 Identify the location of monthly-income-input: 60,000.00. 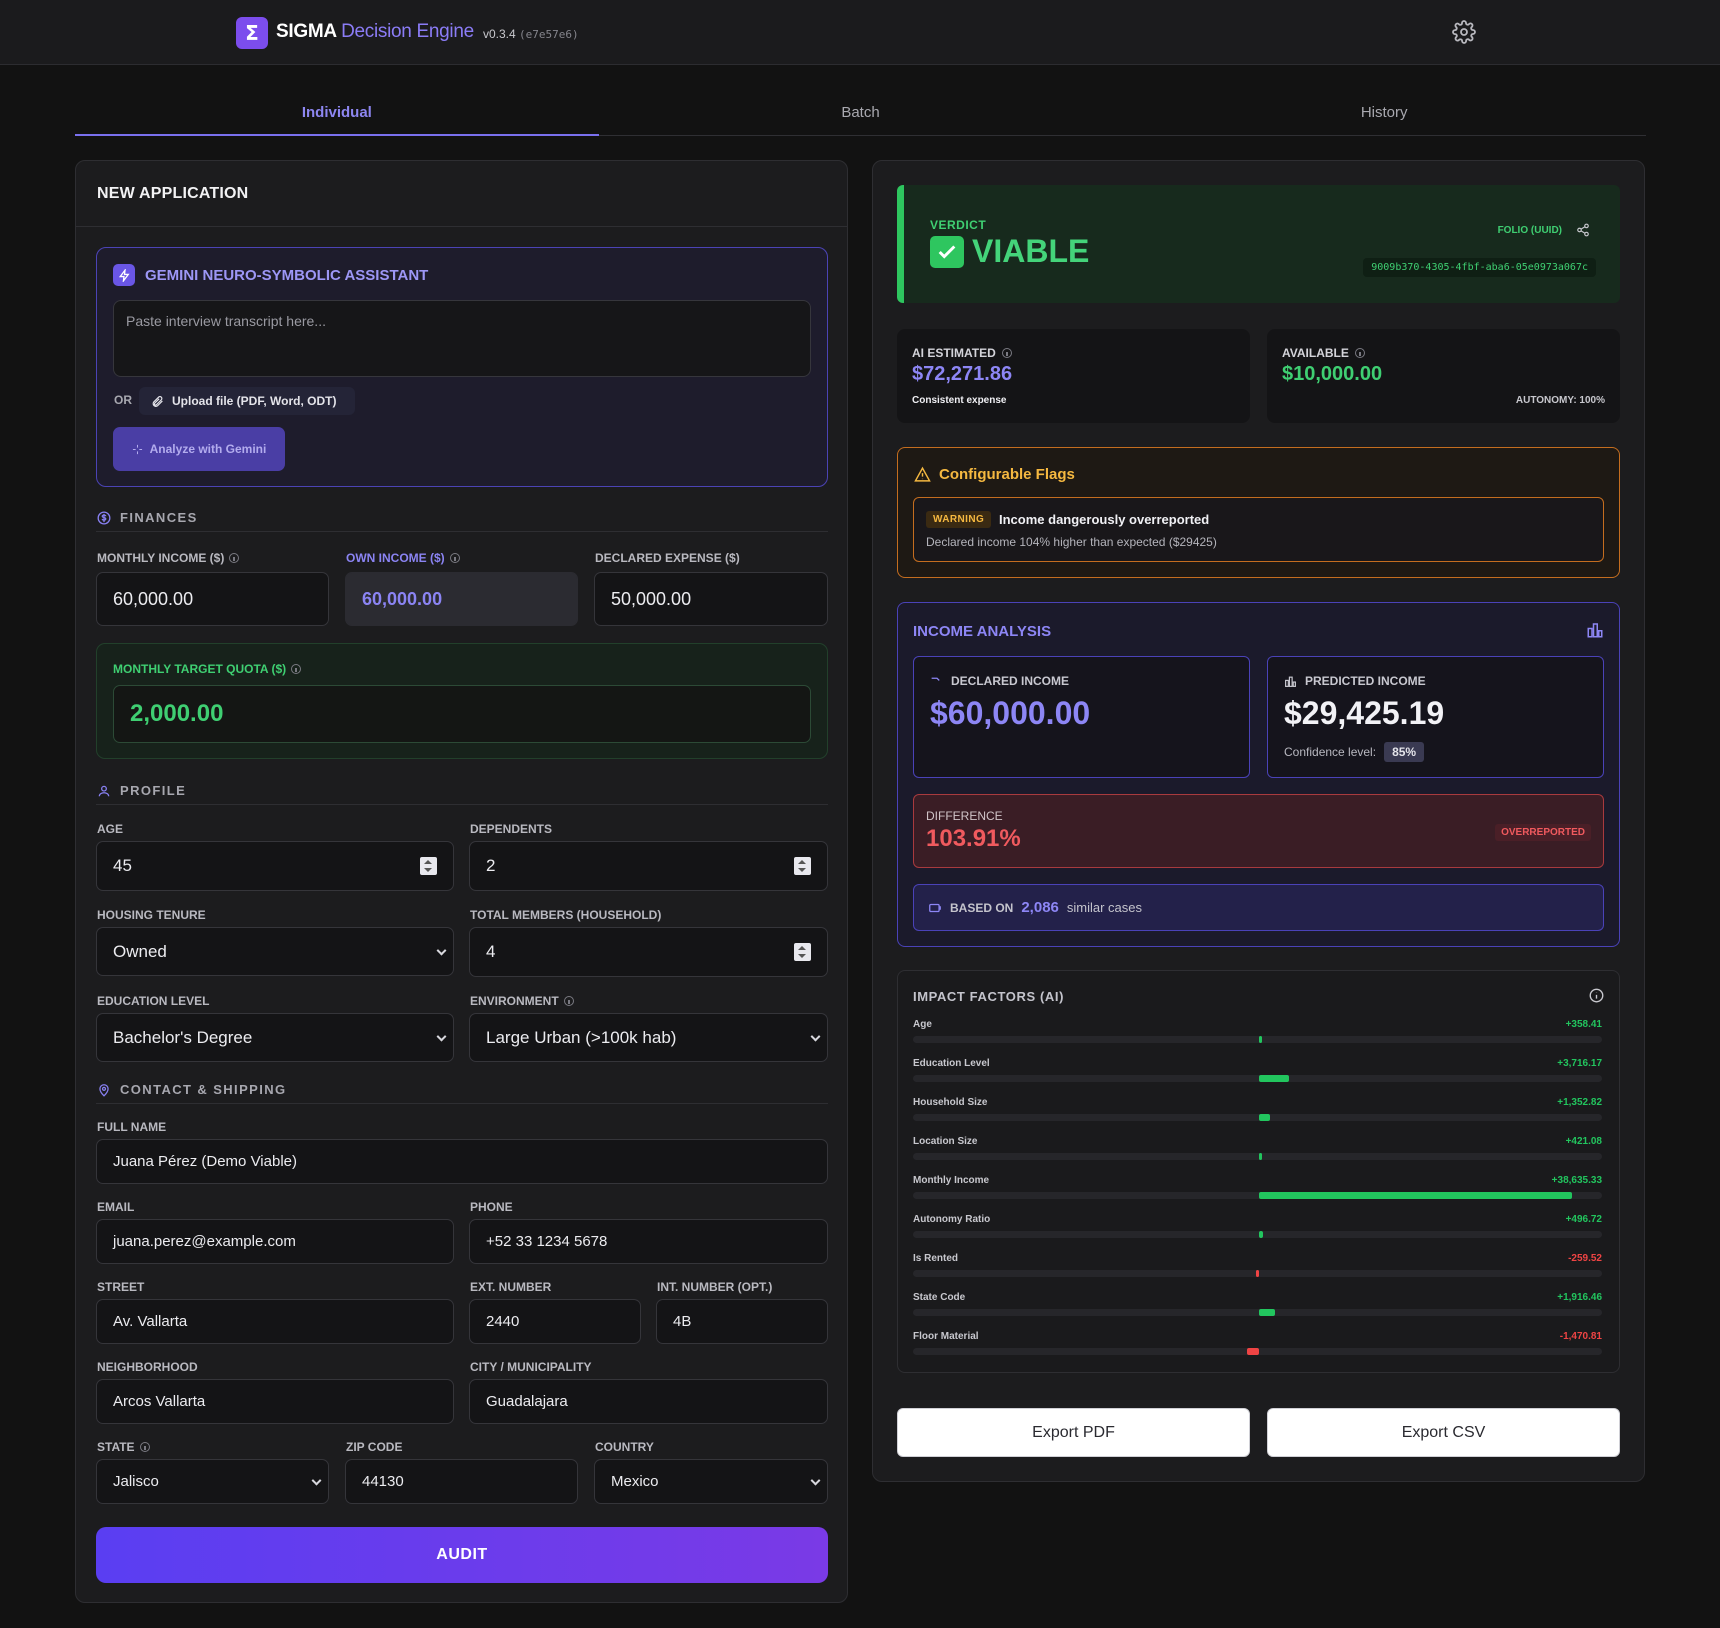
(212, 599).